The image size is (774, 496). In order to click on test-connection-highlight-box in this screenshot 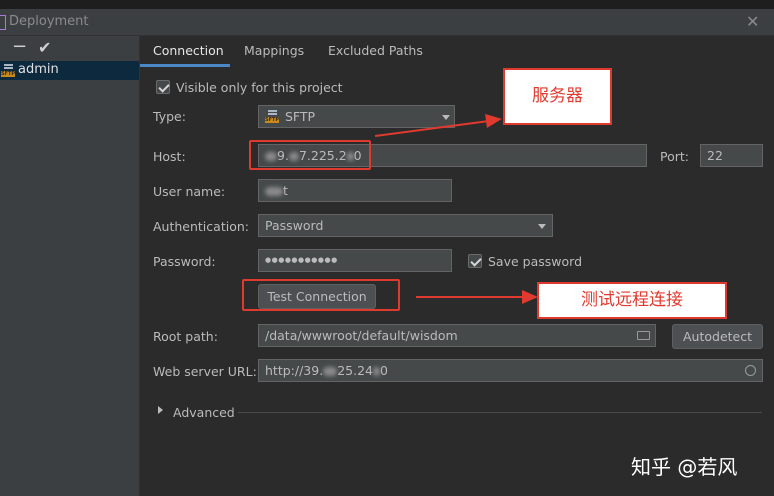, I will do `click(321, 295)`.